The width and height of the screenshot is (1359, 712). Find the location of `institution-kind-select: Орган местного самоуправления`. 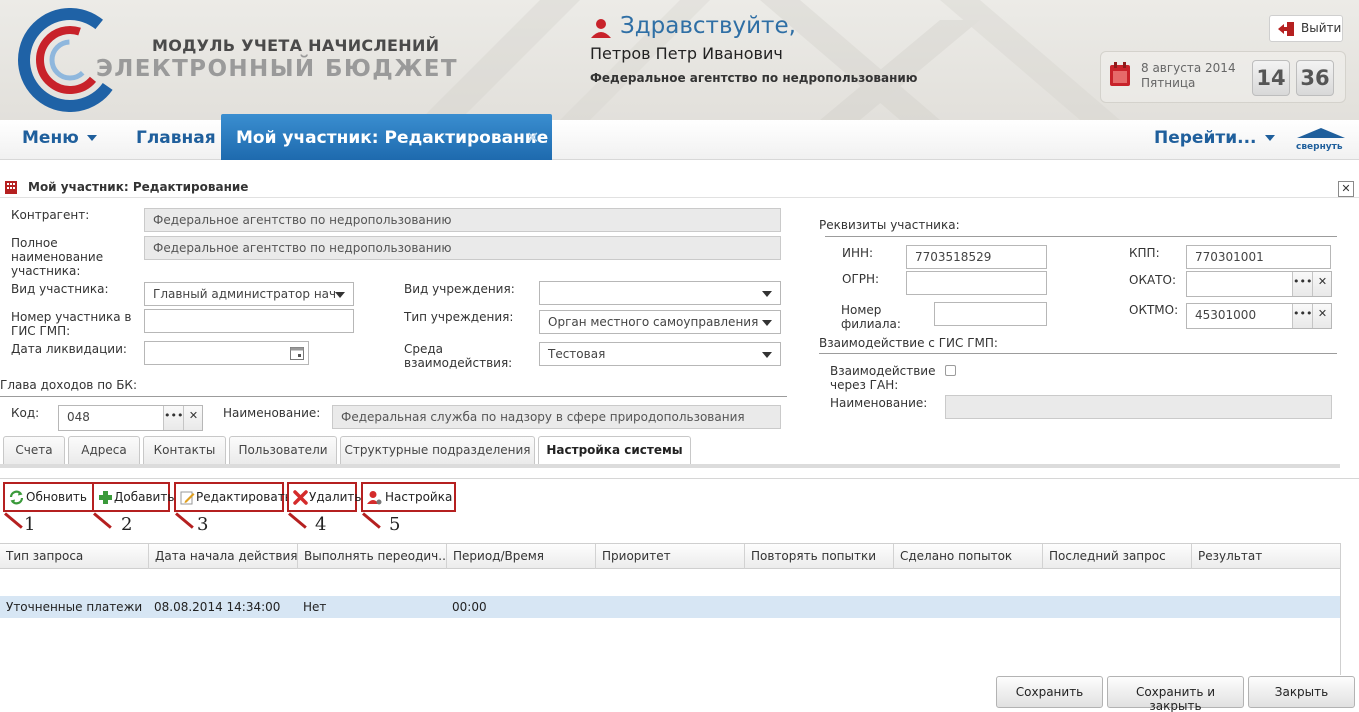

institution-kind-select: Орган местного самоуправления is located at coordinates (660, 322).